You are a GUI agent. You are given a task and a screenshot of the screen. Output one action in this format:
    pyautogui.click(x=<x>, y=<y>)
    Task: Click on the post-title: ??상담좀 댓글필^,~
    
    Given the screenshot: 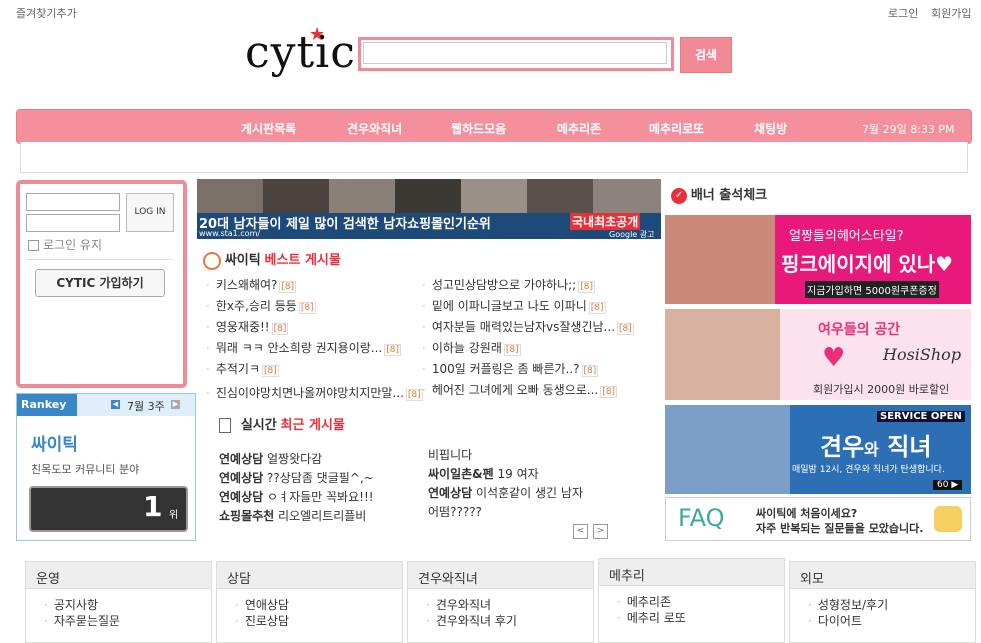 What is the action you would take?
    pyautogui.click(x=320, y=478)
    